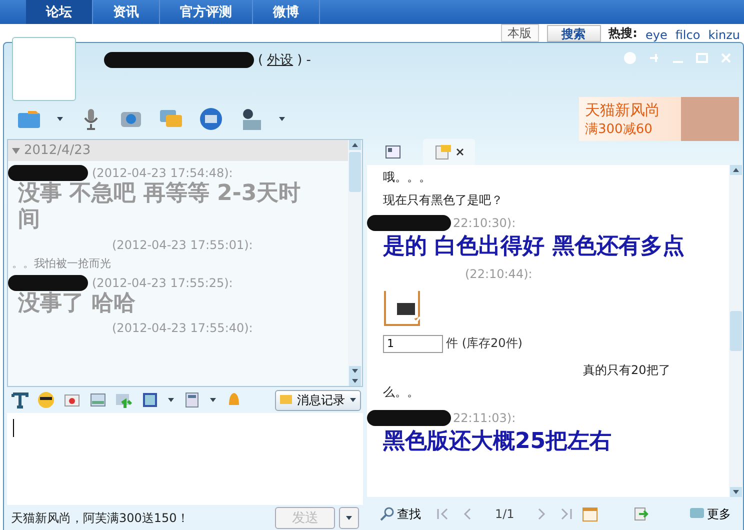  I want to click on emoji-icon, so click(46, 400).